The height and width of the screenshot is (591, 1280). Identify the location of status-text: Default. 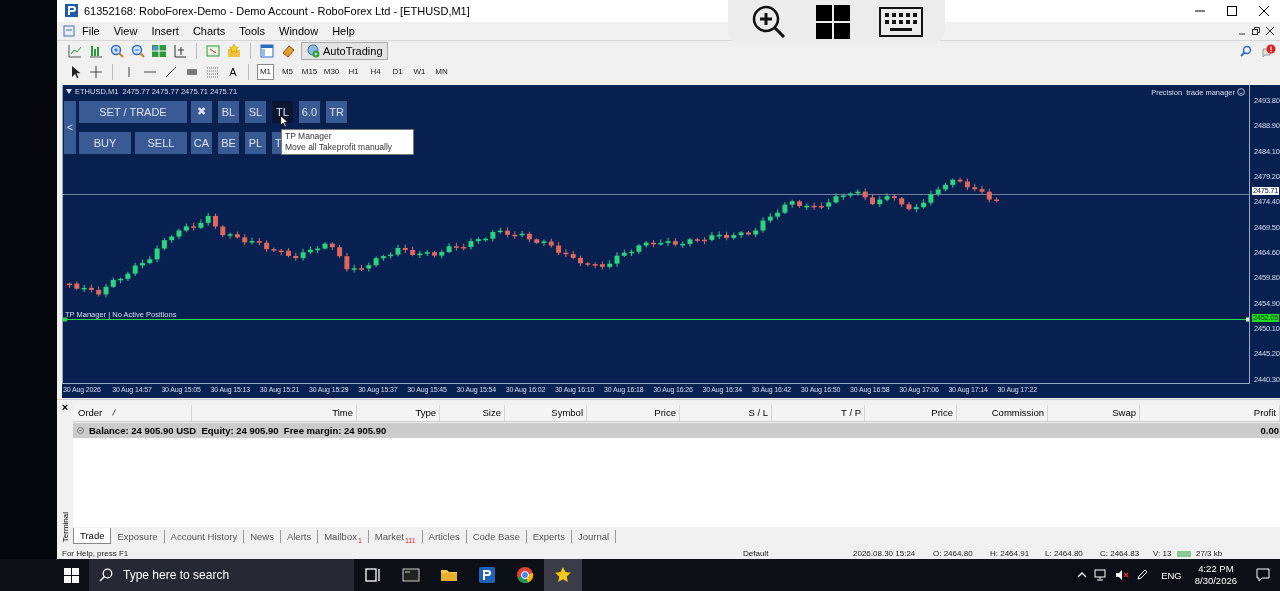
(756, 553).